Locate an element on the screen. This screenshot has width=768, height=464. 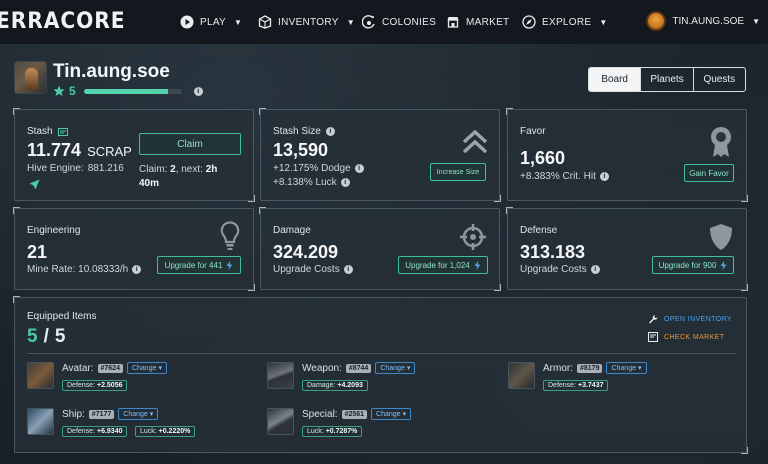
tab-quests: Quests is located at coordinates (718, 79).